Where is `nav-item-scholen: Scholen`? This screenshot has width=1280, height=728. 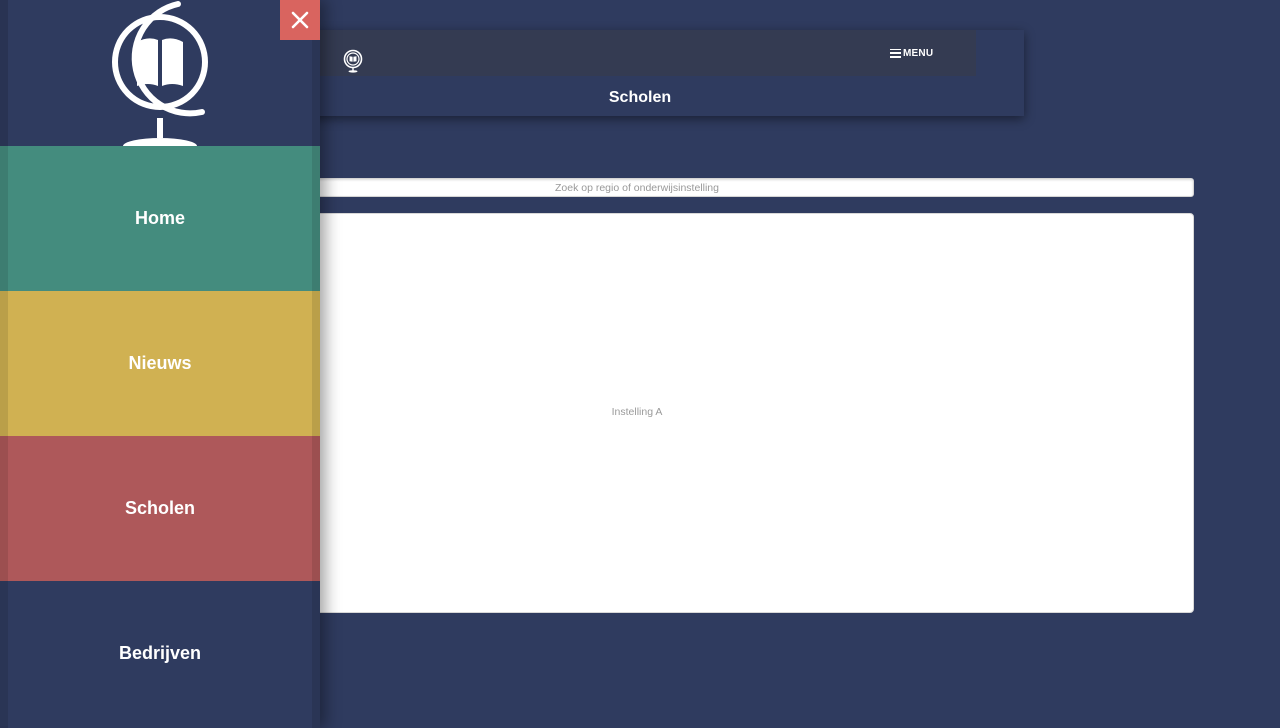
nav-item-scholen: Scholen is located at coordinates (160, 508).